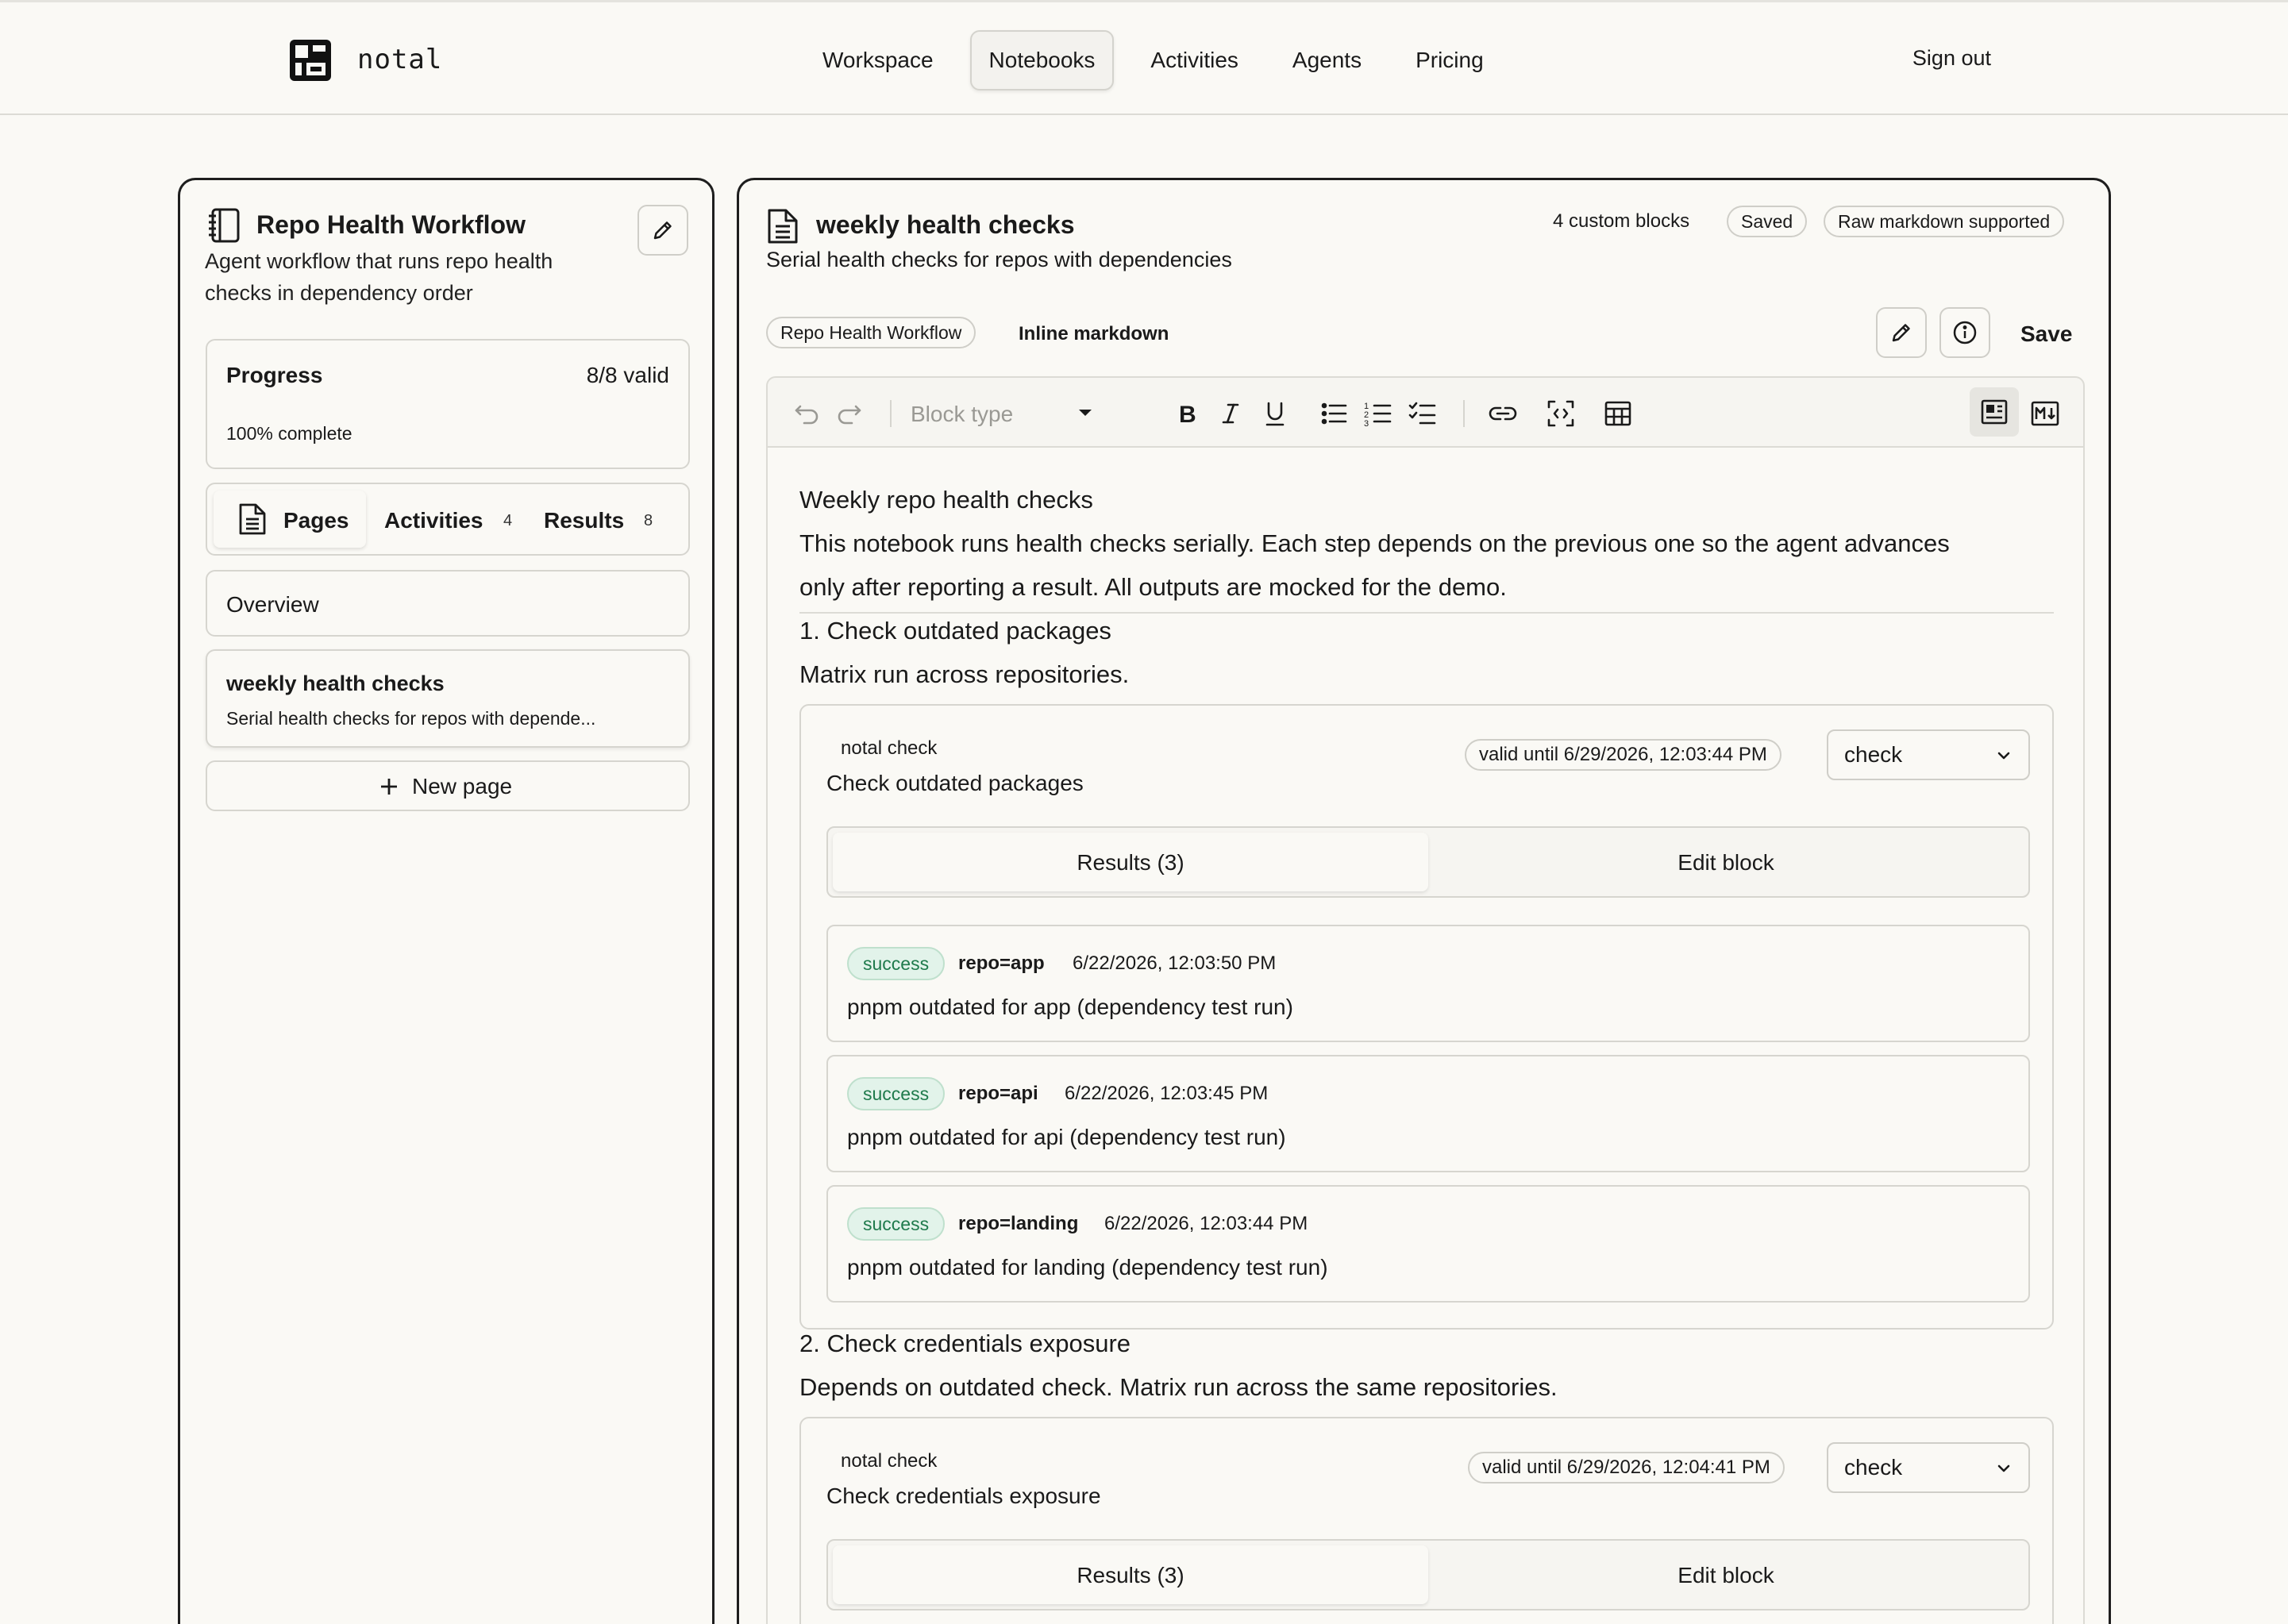 The image size is (2288, 1624). I want to click on notebook-title: Repo Health Workflow, so click(391, 224).